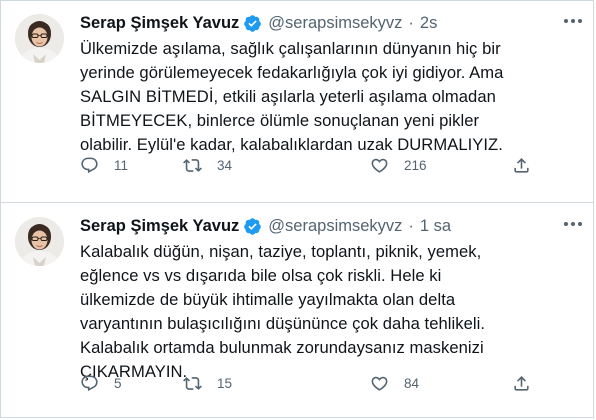  What do you see at coordinates (428, 23) in the screenshot?
I see `timestamp: 2s` at bounding box center [428, 23].